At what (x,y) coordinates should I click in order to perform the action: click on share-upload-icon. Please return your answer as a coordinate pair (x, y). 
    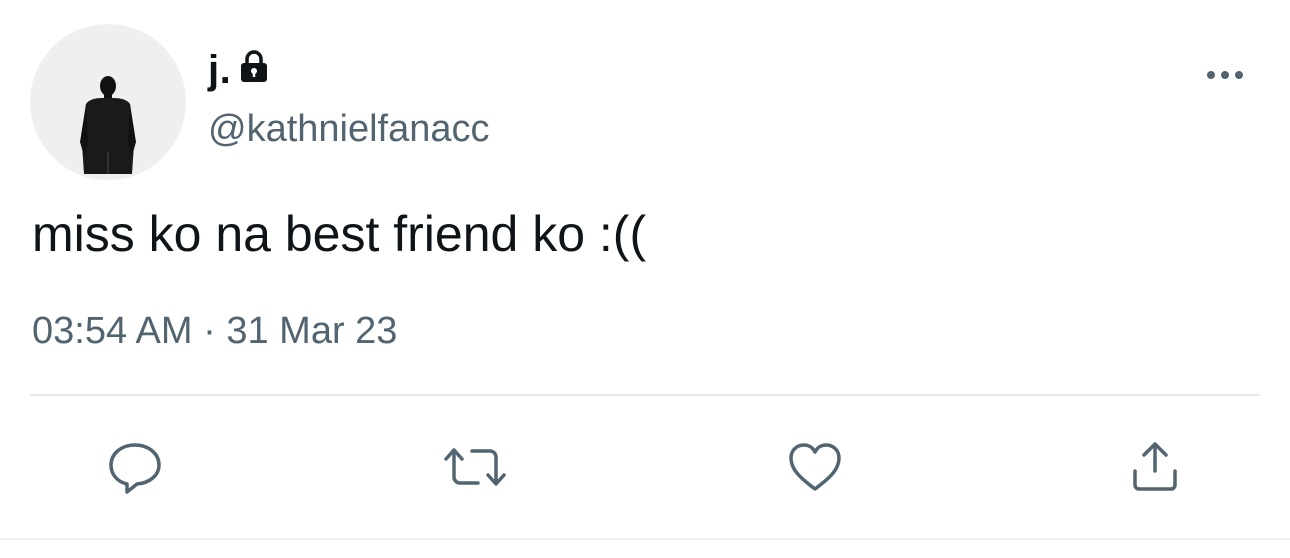
    Looking at the image, I should click on (1155, 466).